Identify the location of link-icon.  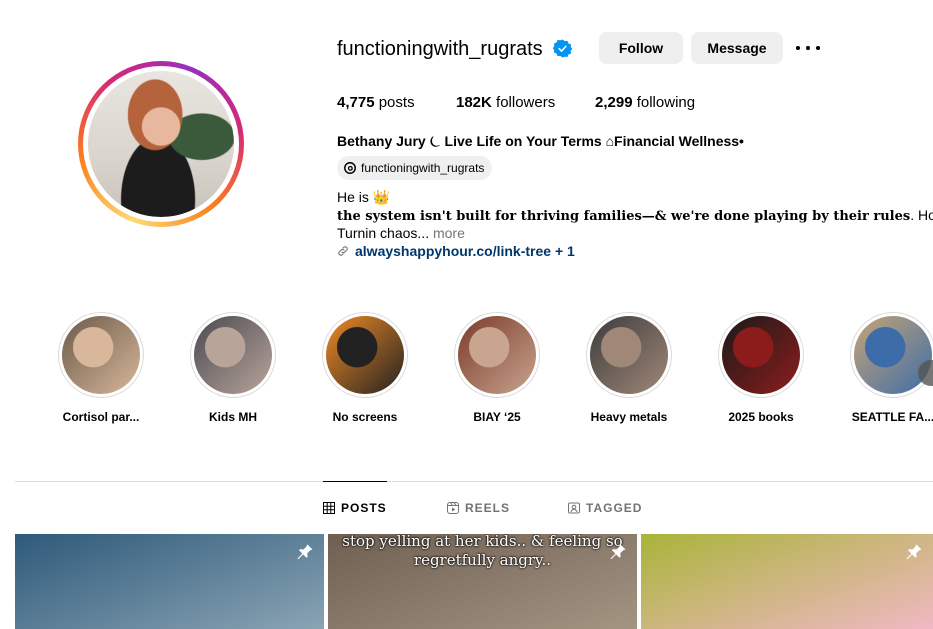
(343, 251).